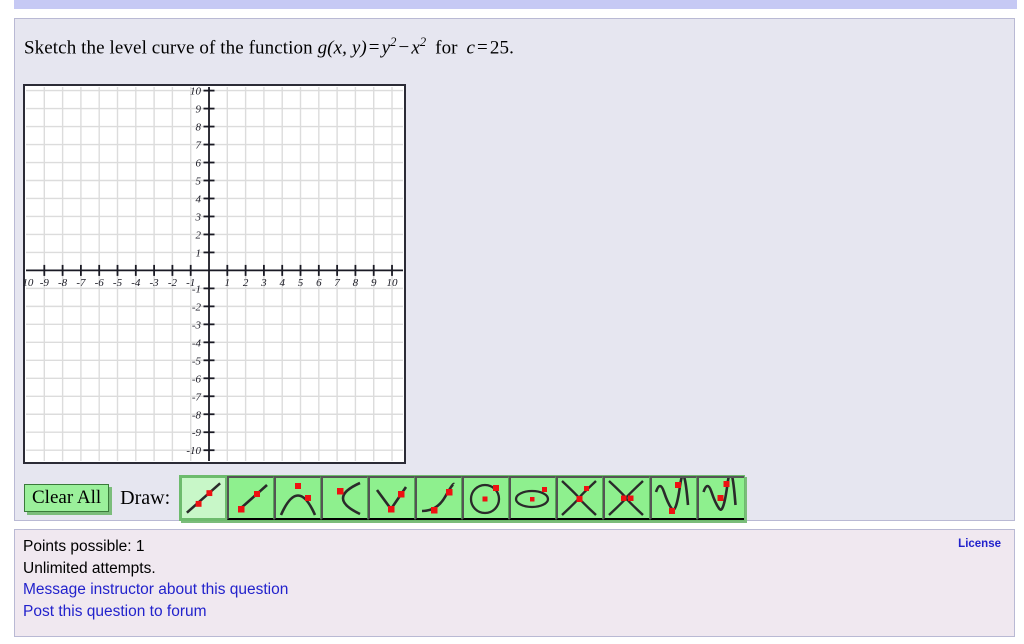  Describe the element at coordinates (199, 253) in the screenshot. I see `y-tick-label: 1` at that location.